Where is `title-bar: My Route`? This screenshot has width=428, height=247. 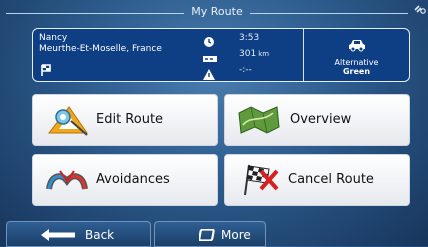
title-bar: My Route is located at coordinates (214, 13).